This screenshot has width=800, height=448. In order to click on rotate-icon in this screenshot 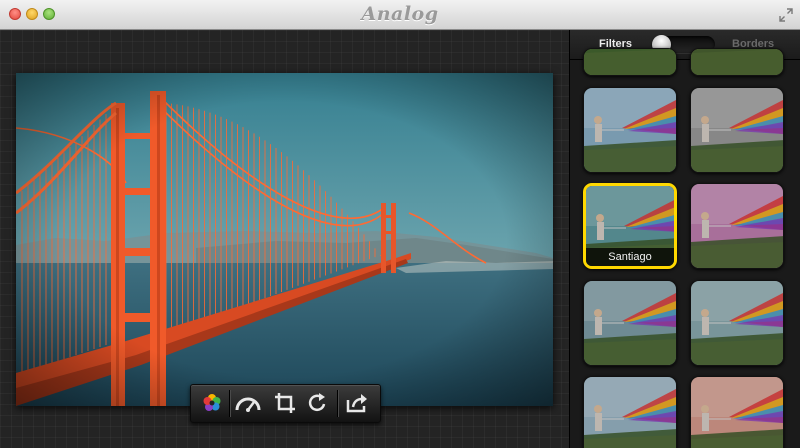, I will do `click(318, 403)`.